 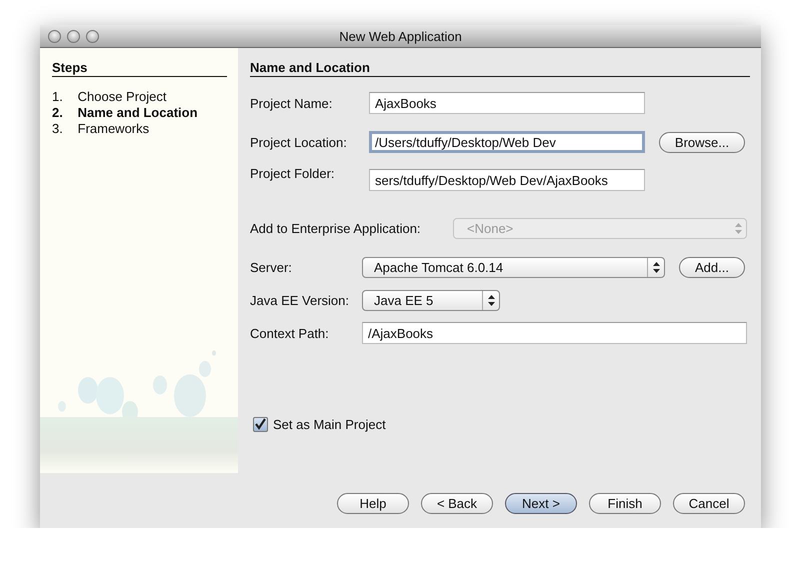 I want to click on input-field: /Users/tduffy/Desktop/Web Dev, so click(x=507, y=142).